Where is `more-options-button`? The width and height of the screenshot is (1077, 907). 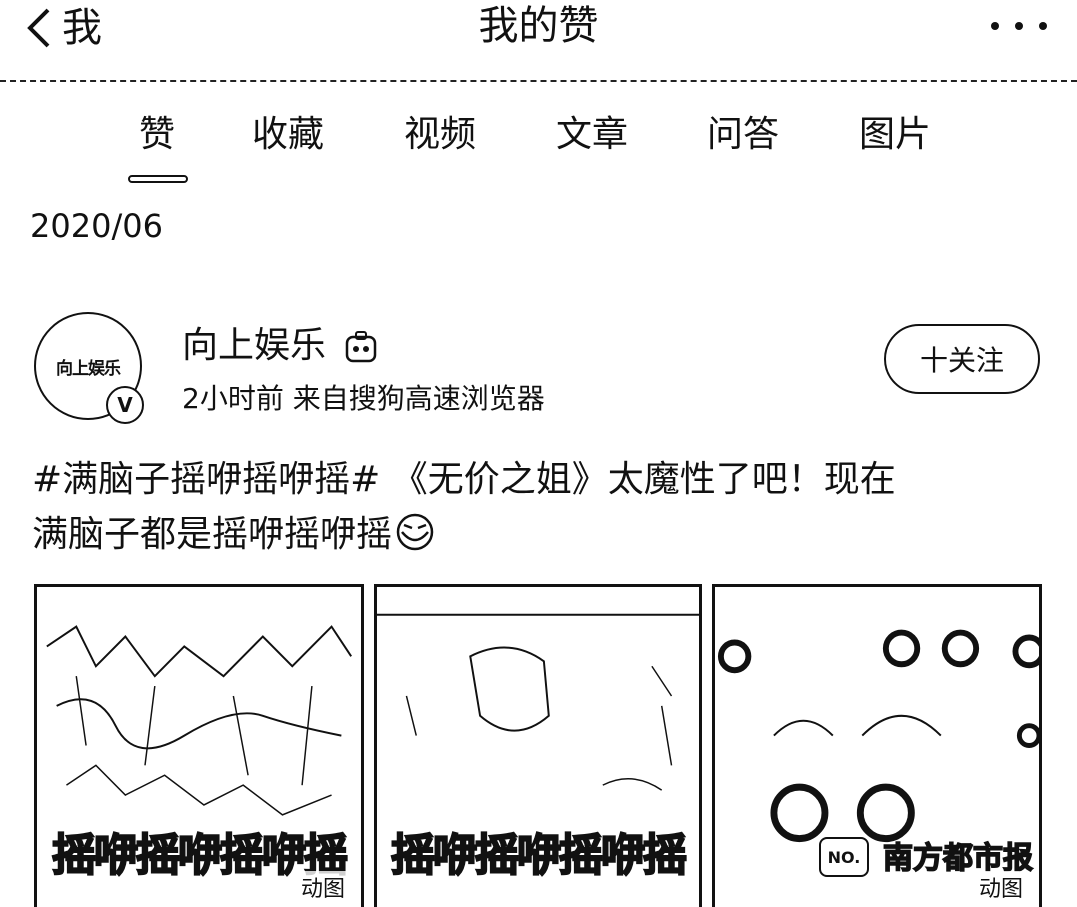 more-options-button is located at coordinates (1019, 26).